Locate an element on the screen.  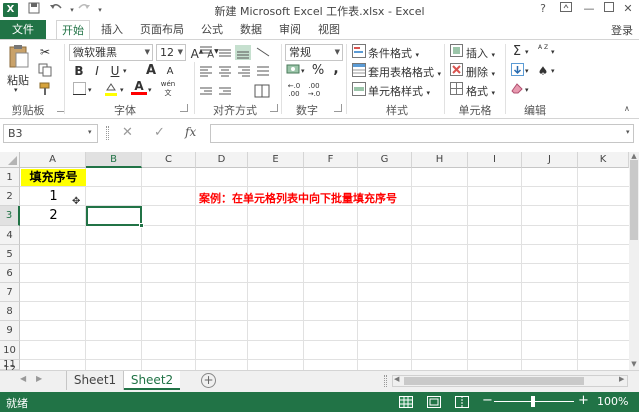
font-color-dropdown-icon: ▾ is located at coordinates (150, 90).